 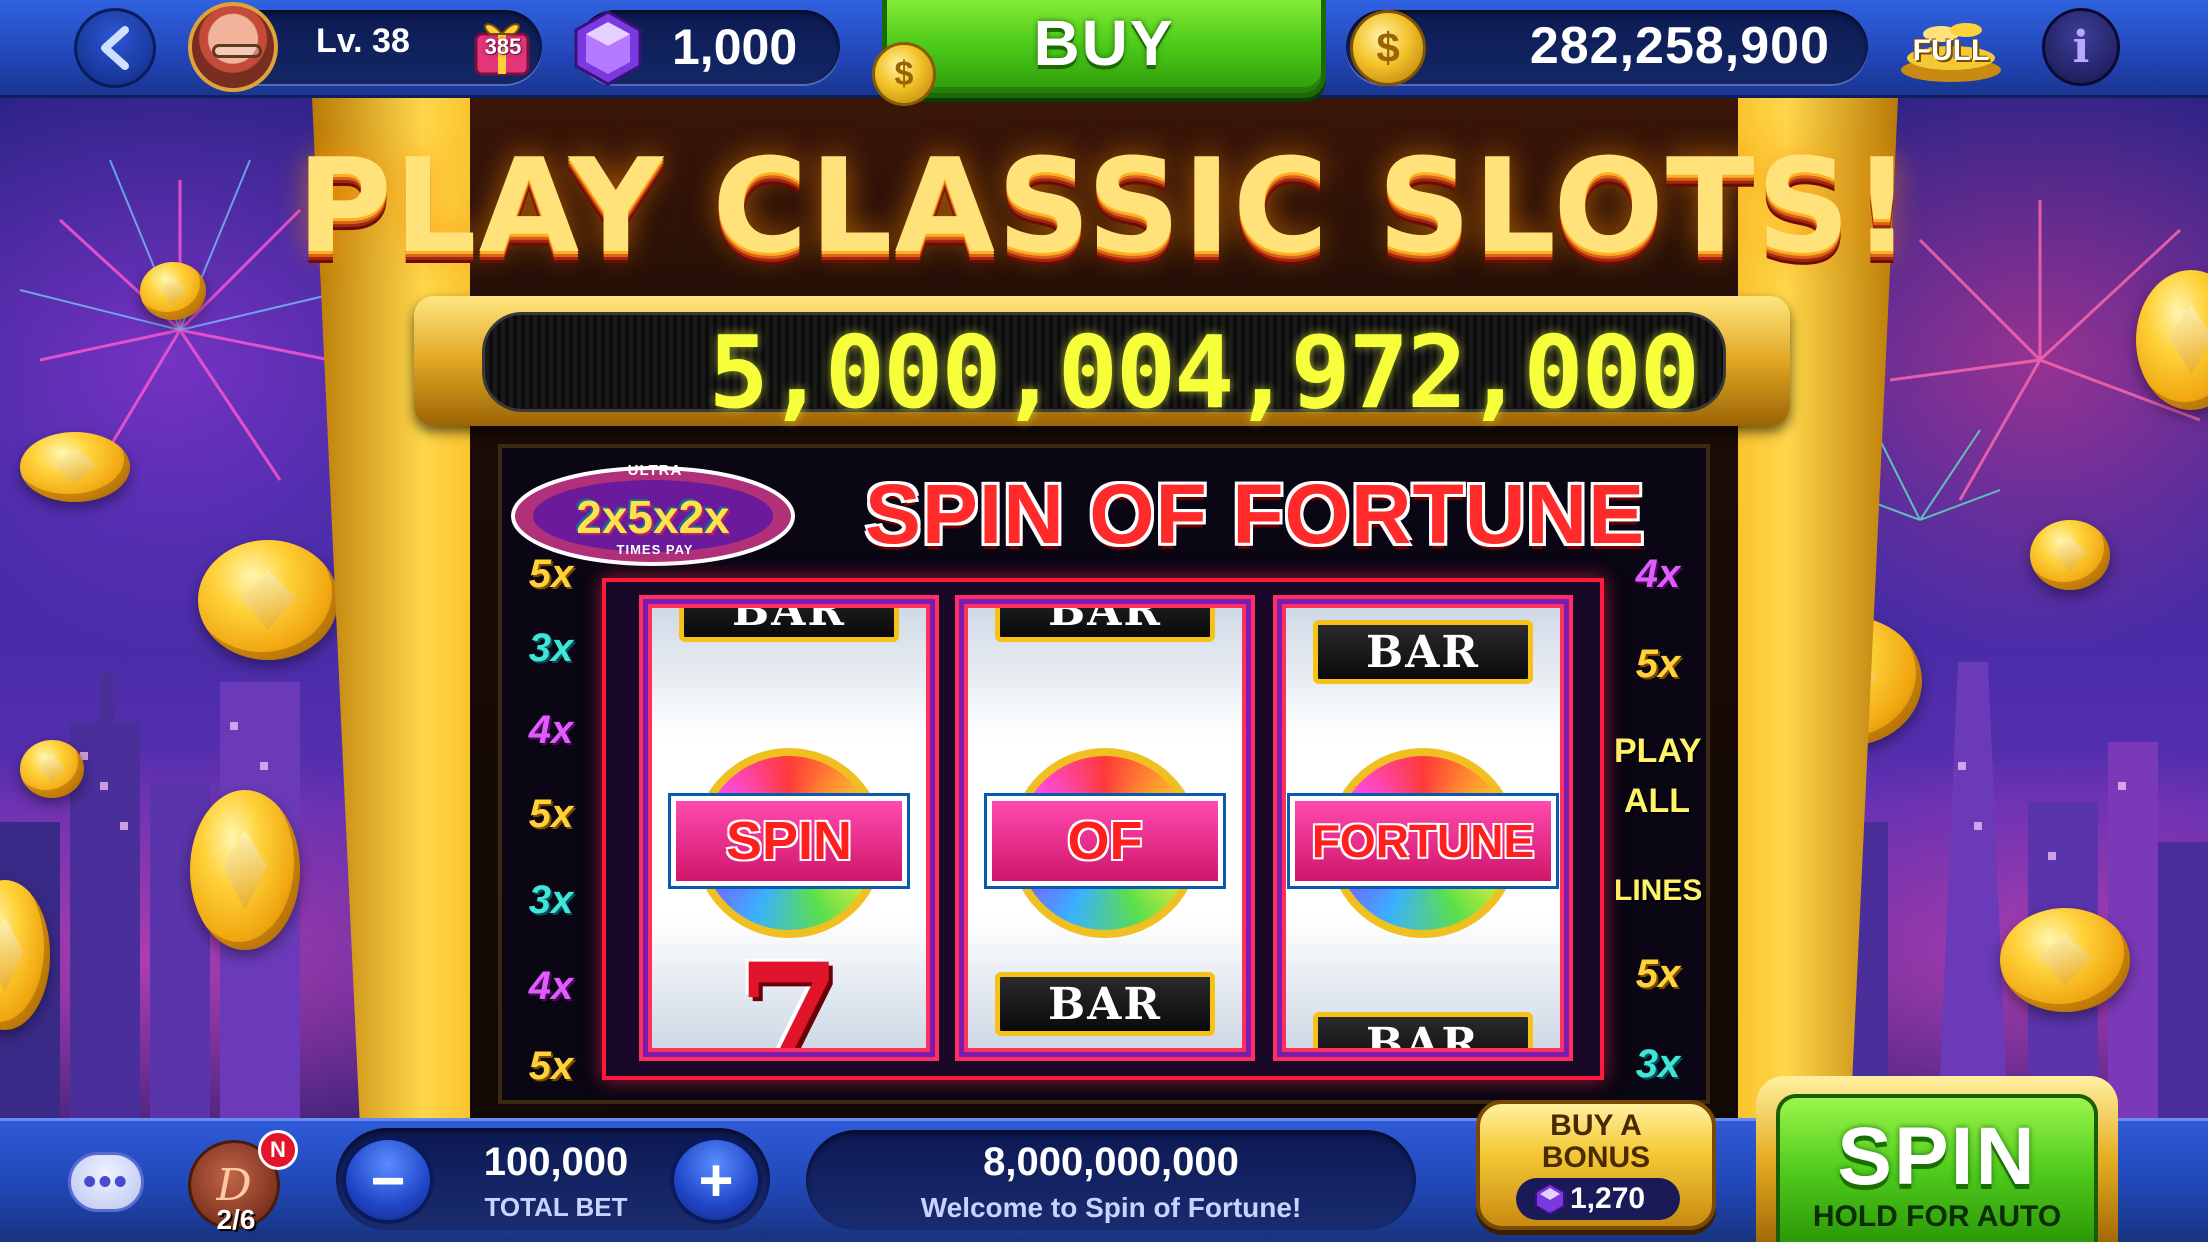 I want to click on buy-button: BUY, so click(x=1104, y=49).